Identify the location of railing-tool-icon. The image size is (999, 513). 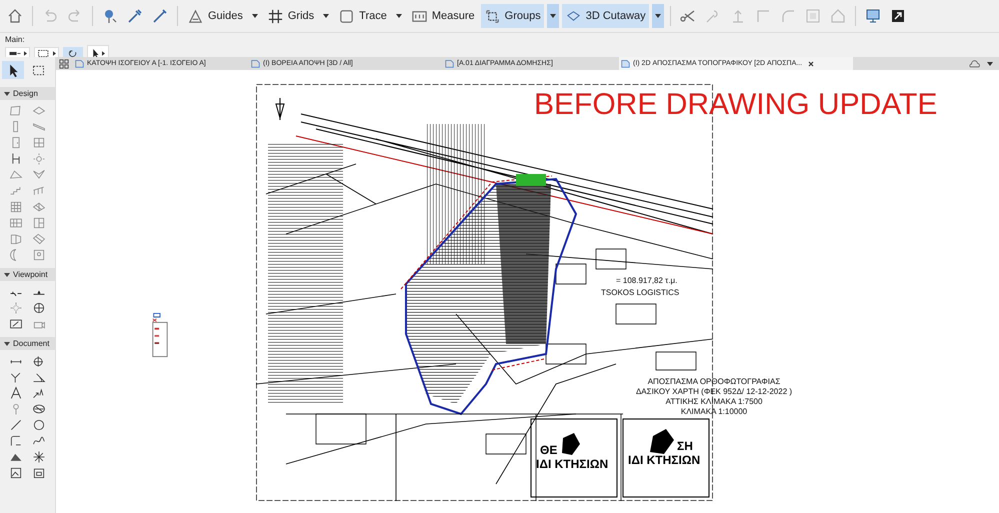
(39, 191).